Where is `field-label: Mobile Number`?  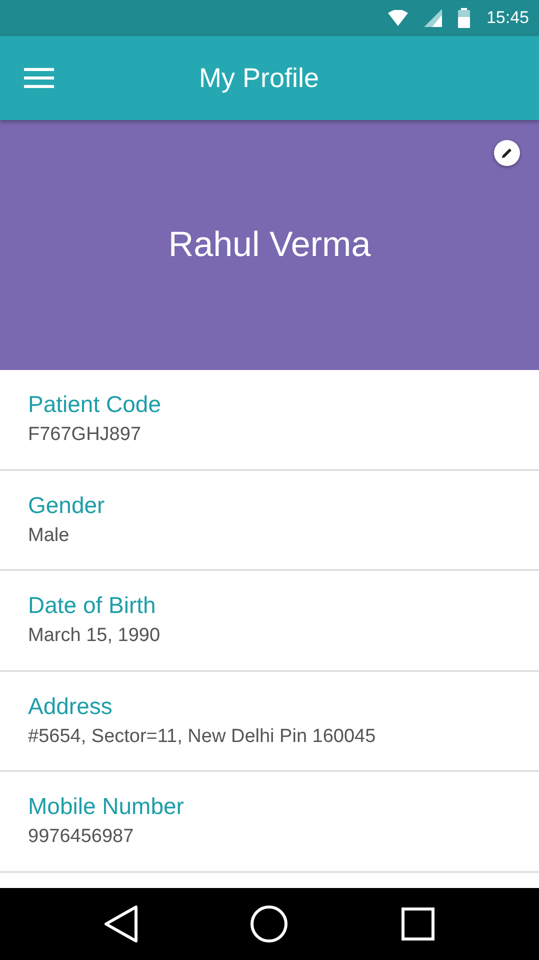 field-label: Mobile Number is located at coordinates (106, 806).